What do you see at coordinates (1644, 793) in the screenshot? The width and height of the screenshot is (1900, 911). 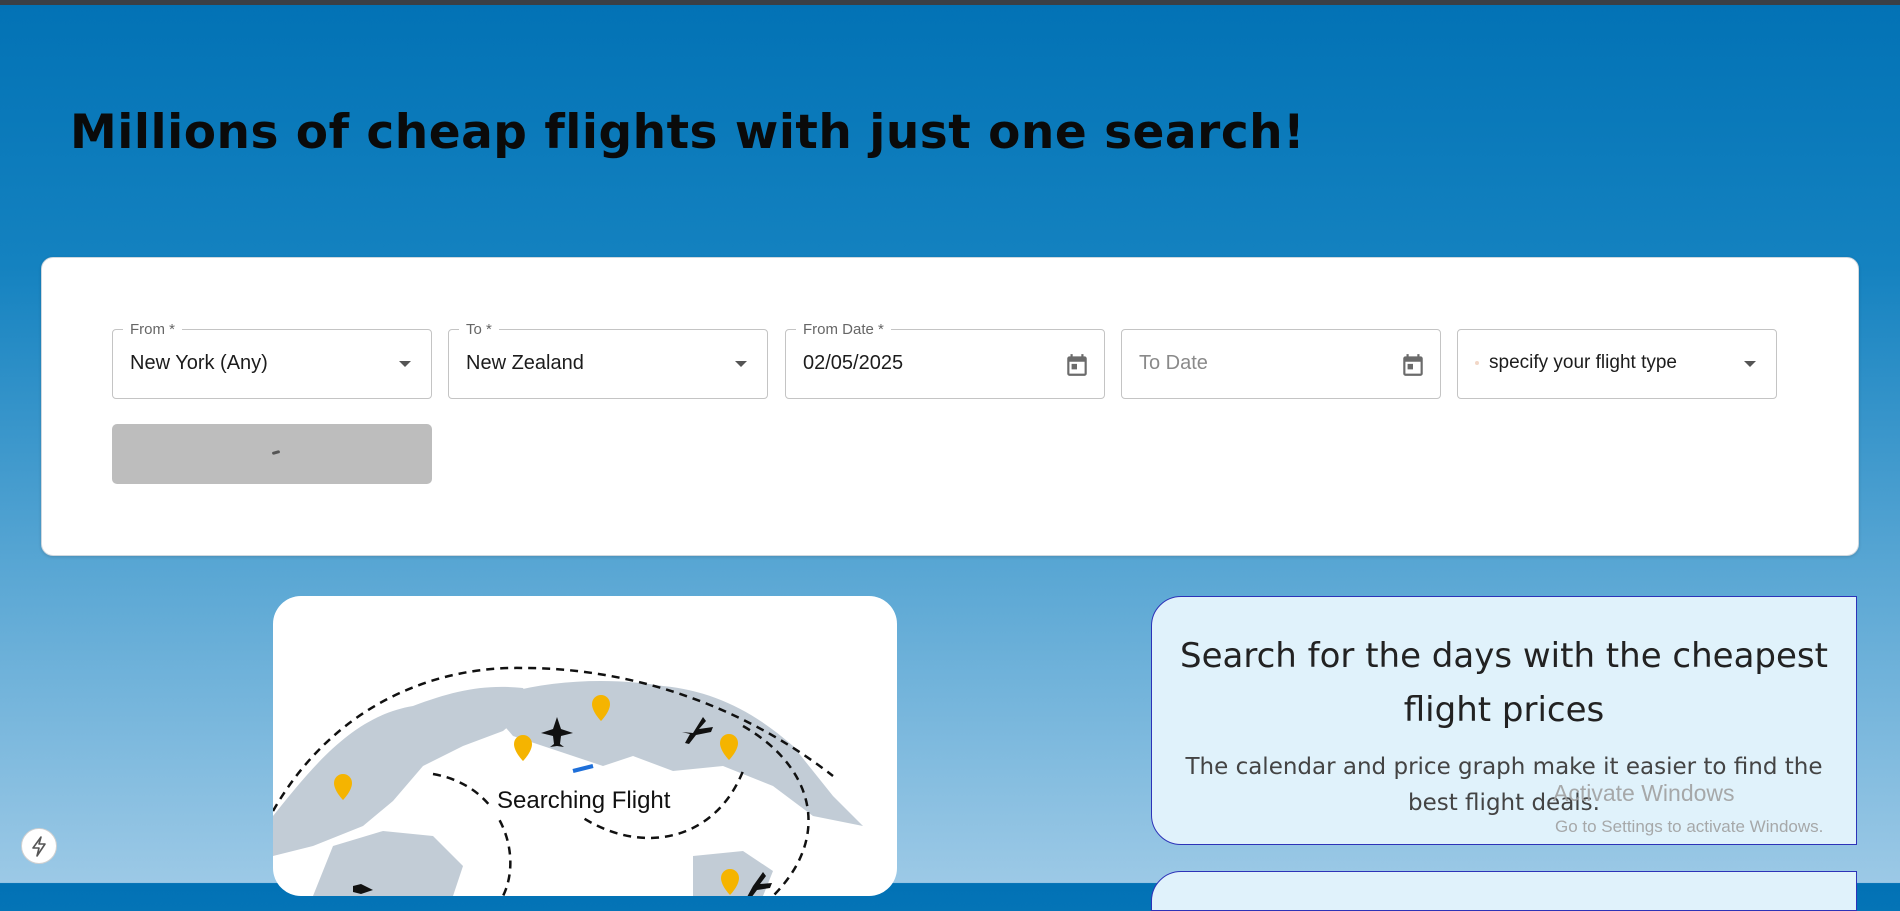 I see `watermark-title: Activate Windows` at bounding box center [1644, 793].